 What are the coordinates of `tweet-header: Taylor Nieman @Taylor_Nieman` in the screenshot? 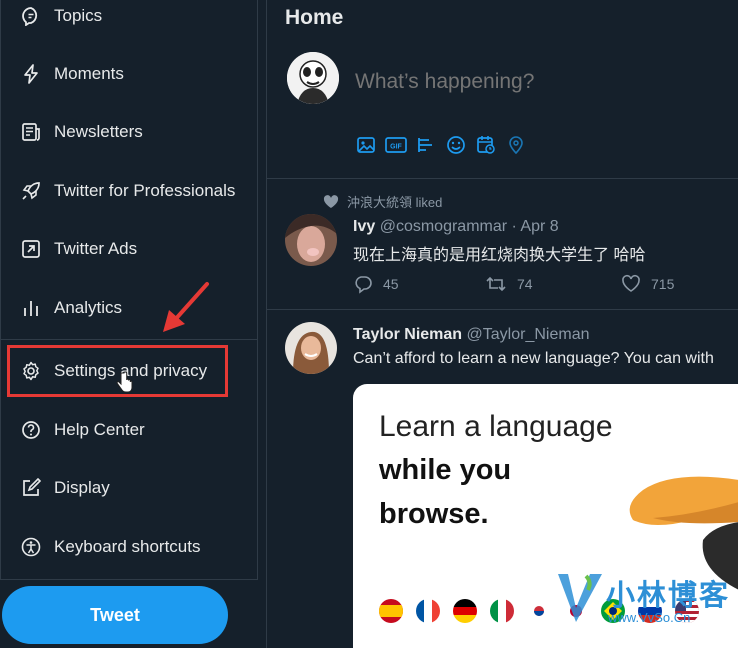 It's located at (471, 335).